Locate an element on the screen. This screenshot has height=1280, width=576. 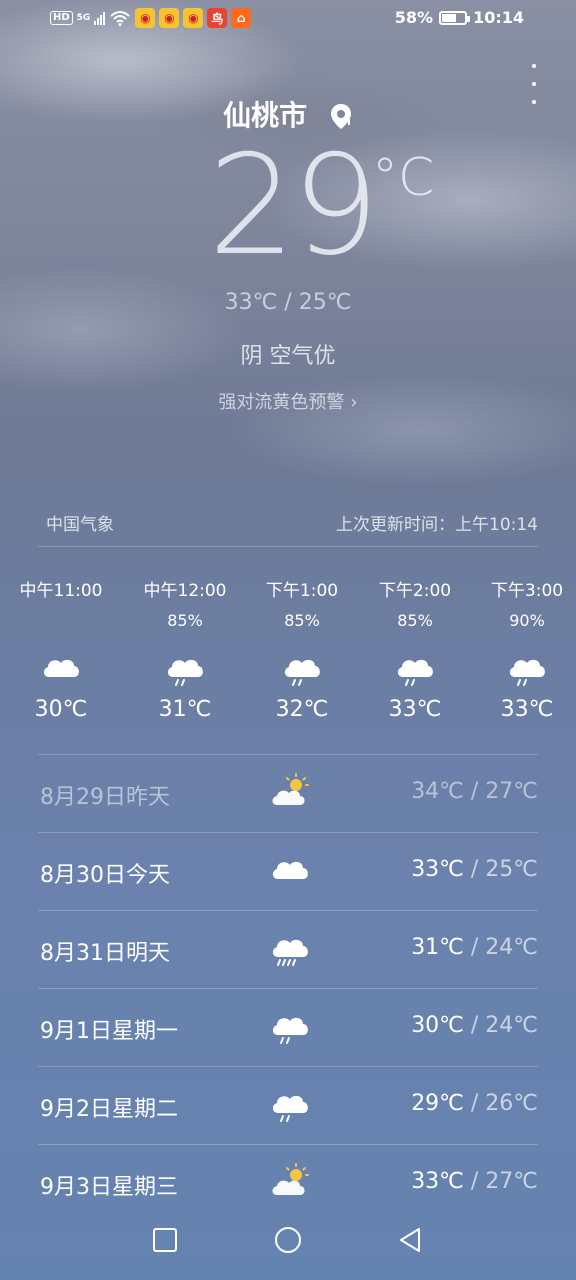
status-bar-right: 58% 10:14 is located at coordinates (459, 17).